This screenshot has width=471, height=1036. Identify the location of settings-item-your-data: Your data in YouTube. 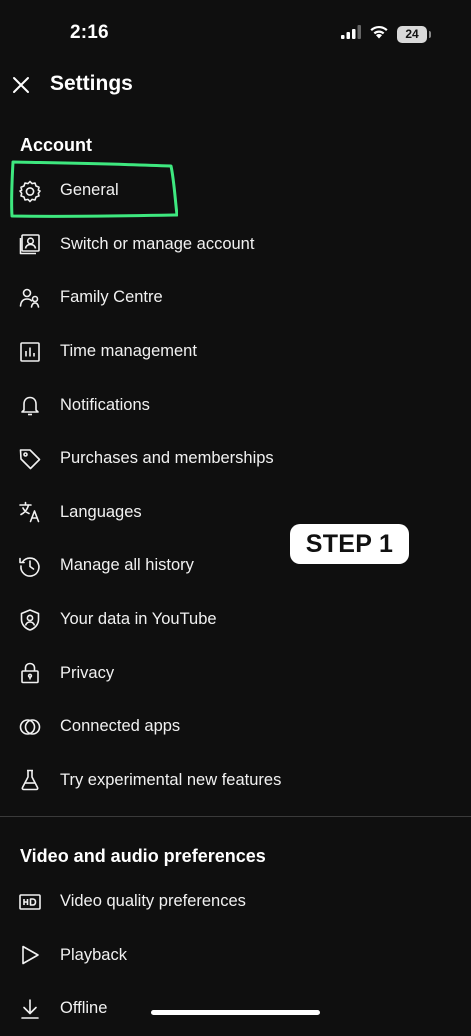
(235, 620).